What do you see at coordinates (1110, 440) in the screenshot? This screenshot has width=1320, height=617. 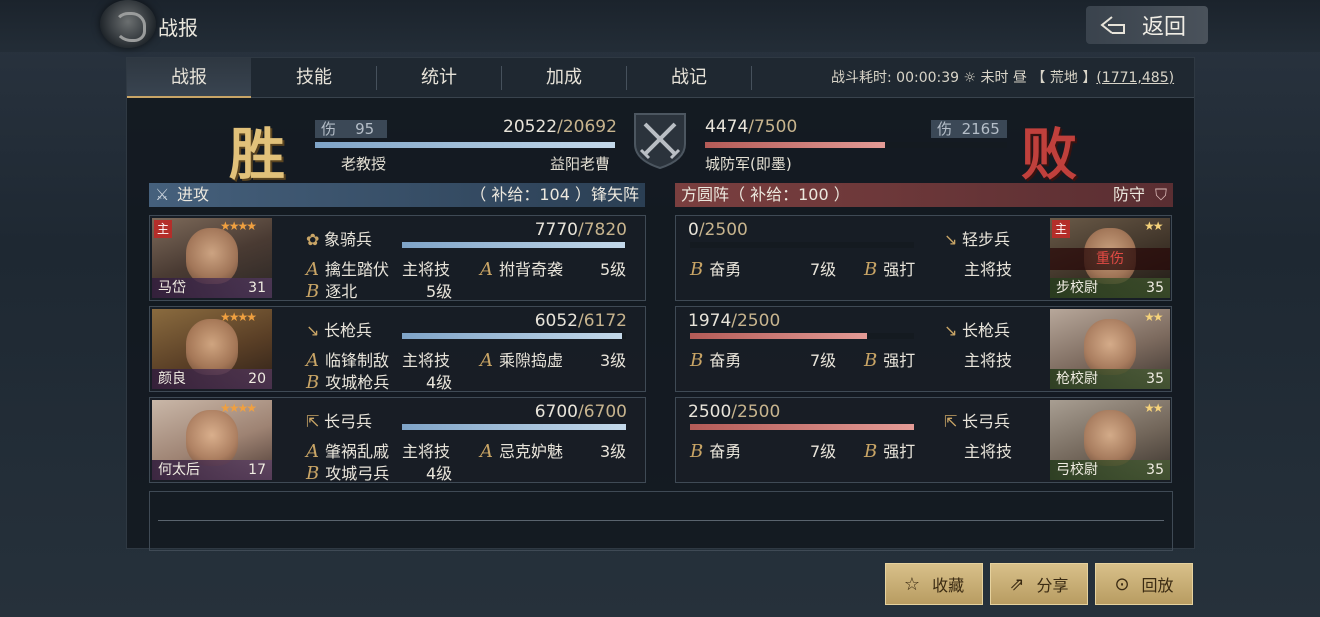 I see `general-portrait: ★★ 弓校尉 35` at bounding box center [1110, 440].